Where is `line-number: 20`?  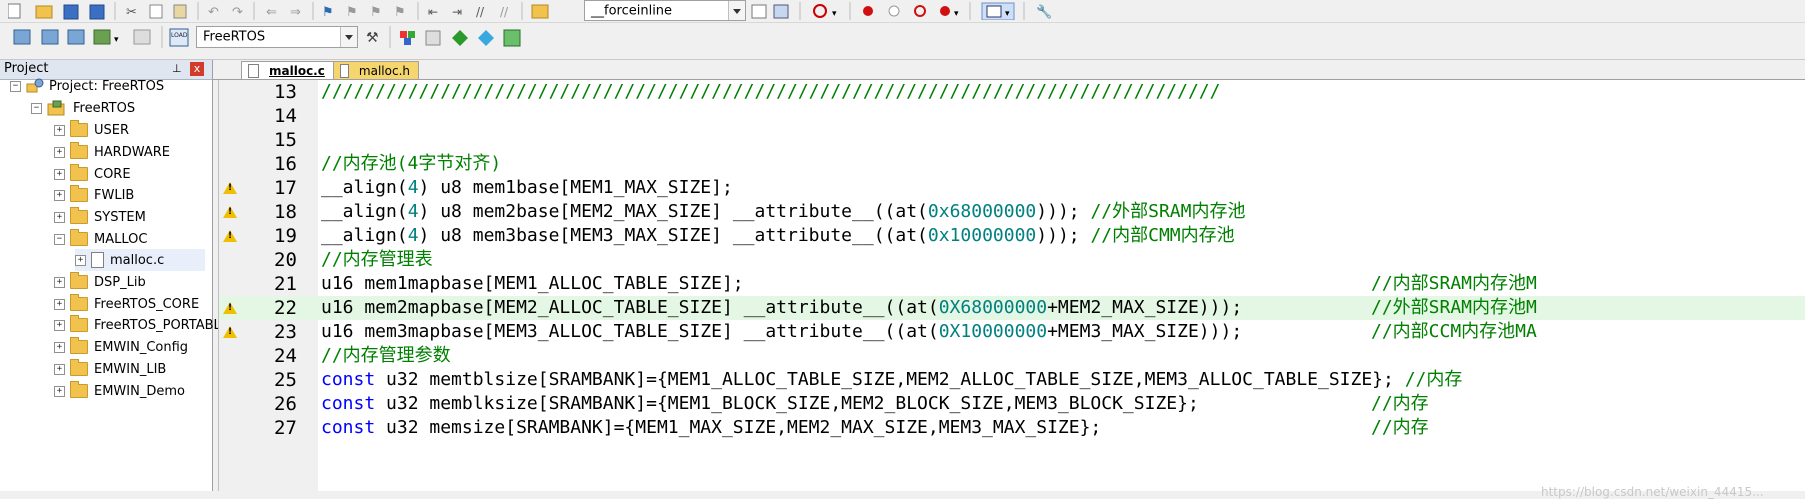
line-number: 20 is located at coordinates (285, 260).